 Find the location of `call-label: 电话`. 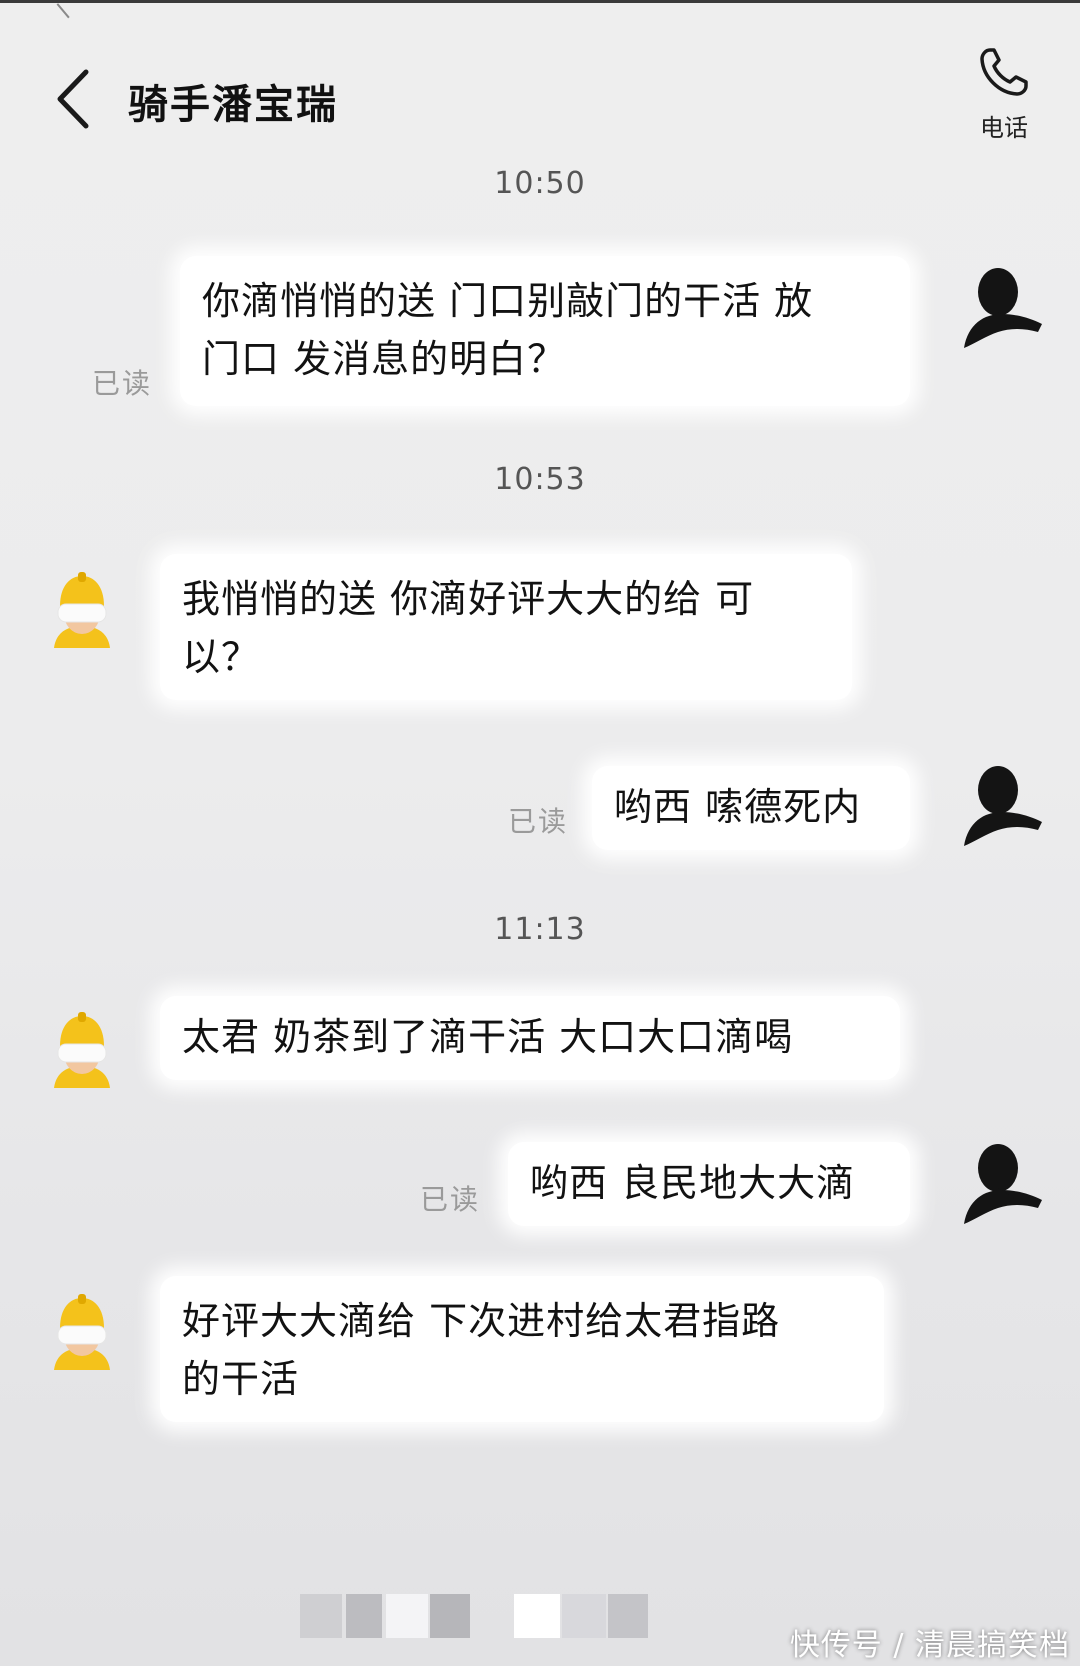

call-label: 电话 is located at coordinates (1004, 128).